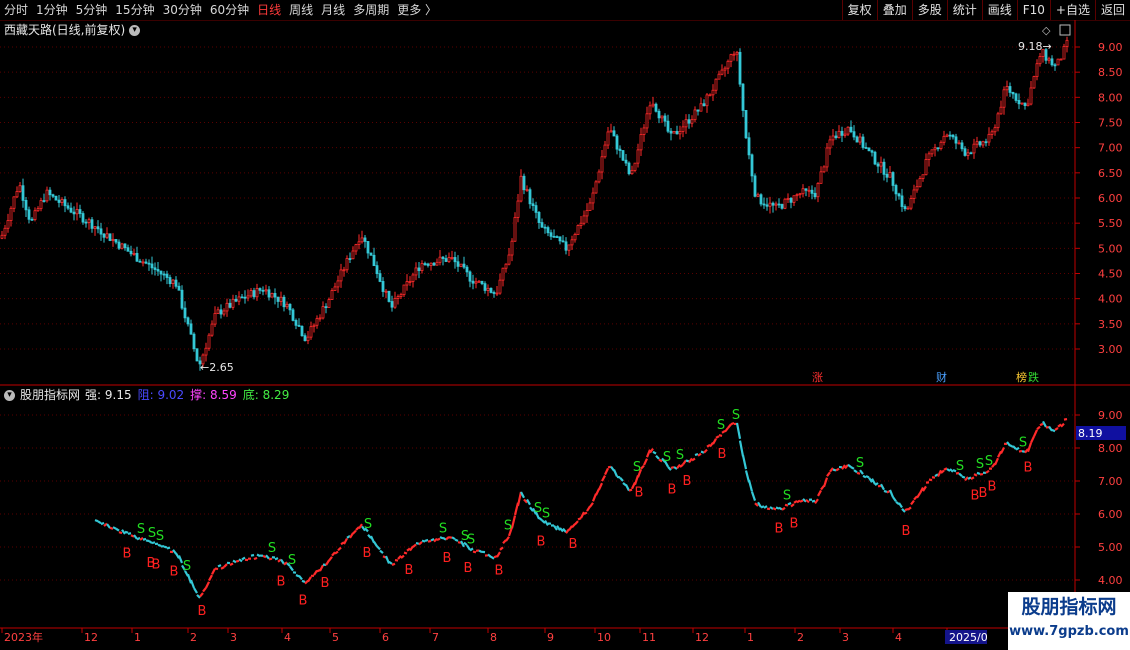  What do you see at coordinates (1065, 30) in the screenshot?
I see `panel-toggle-icon` at bounding box center [1065, 30].